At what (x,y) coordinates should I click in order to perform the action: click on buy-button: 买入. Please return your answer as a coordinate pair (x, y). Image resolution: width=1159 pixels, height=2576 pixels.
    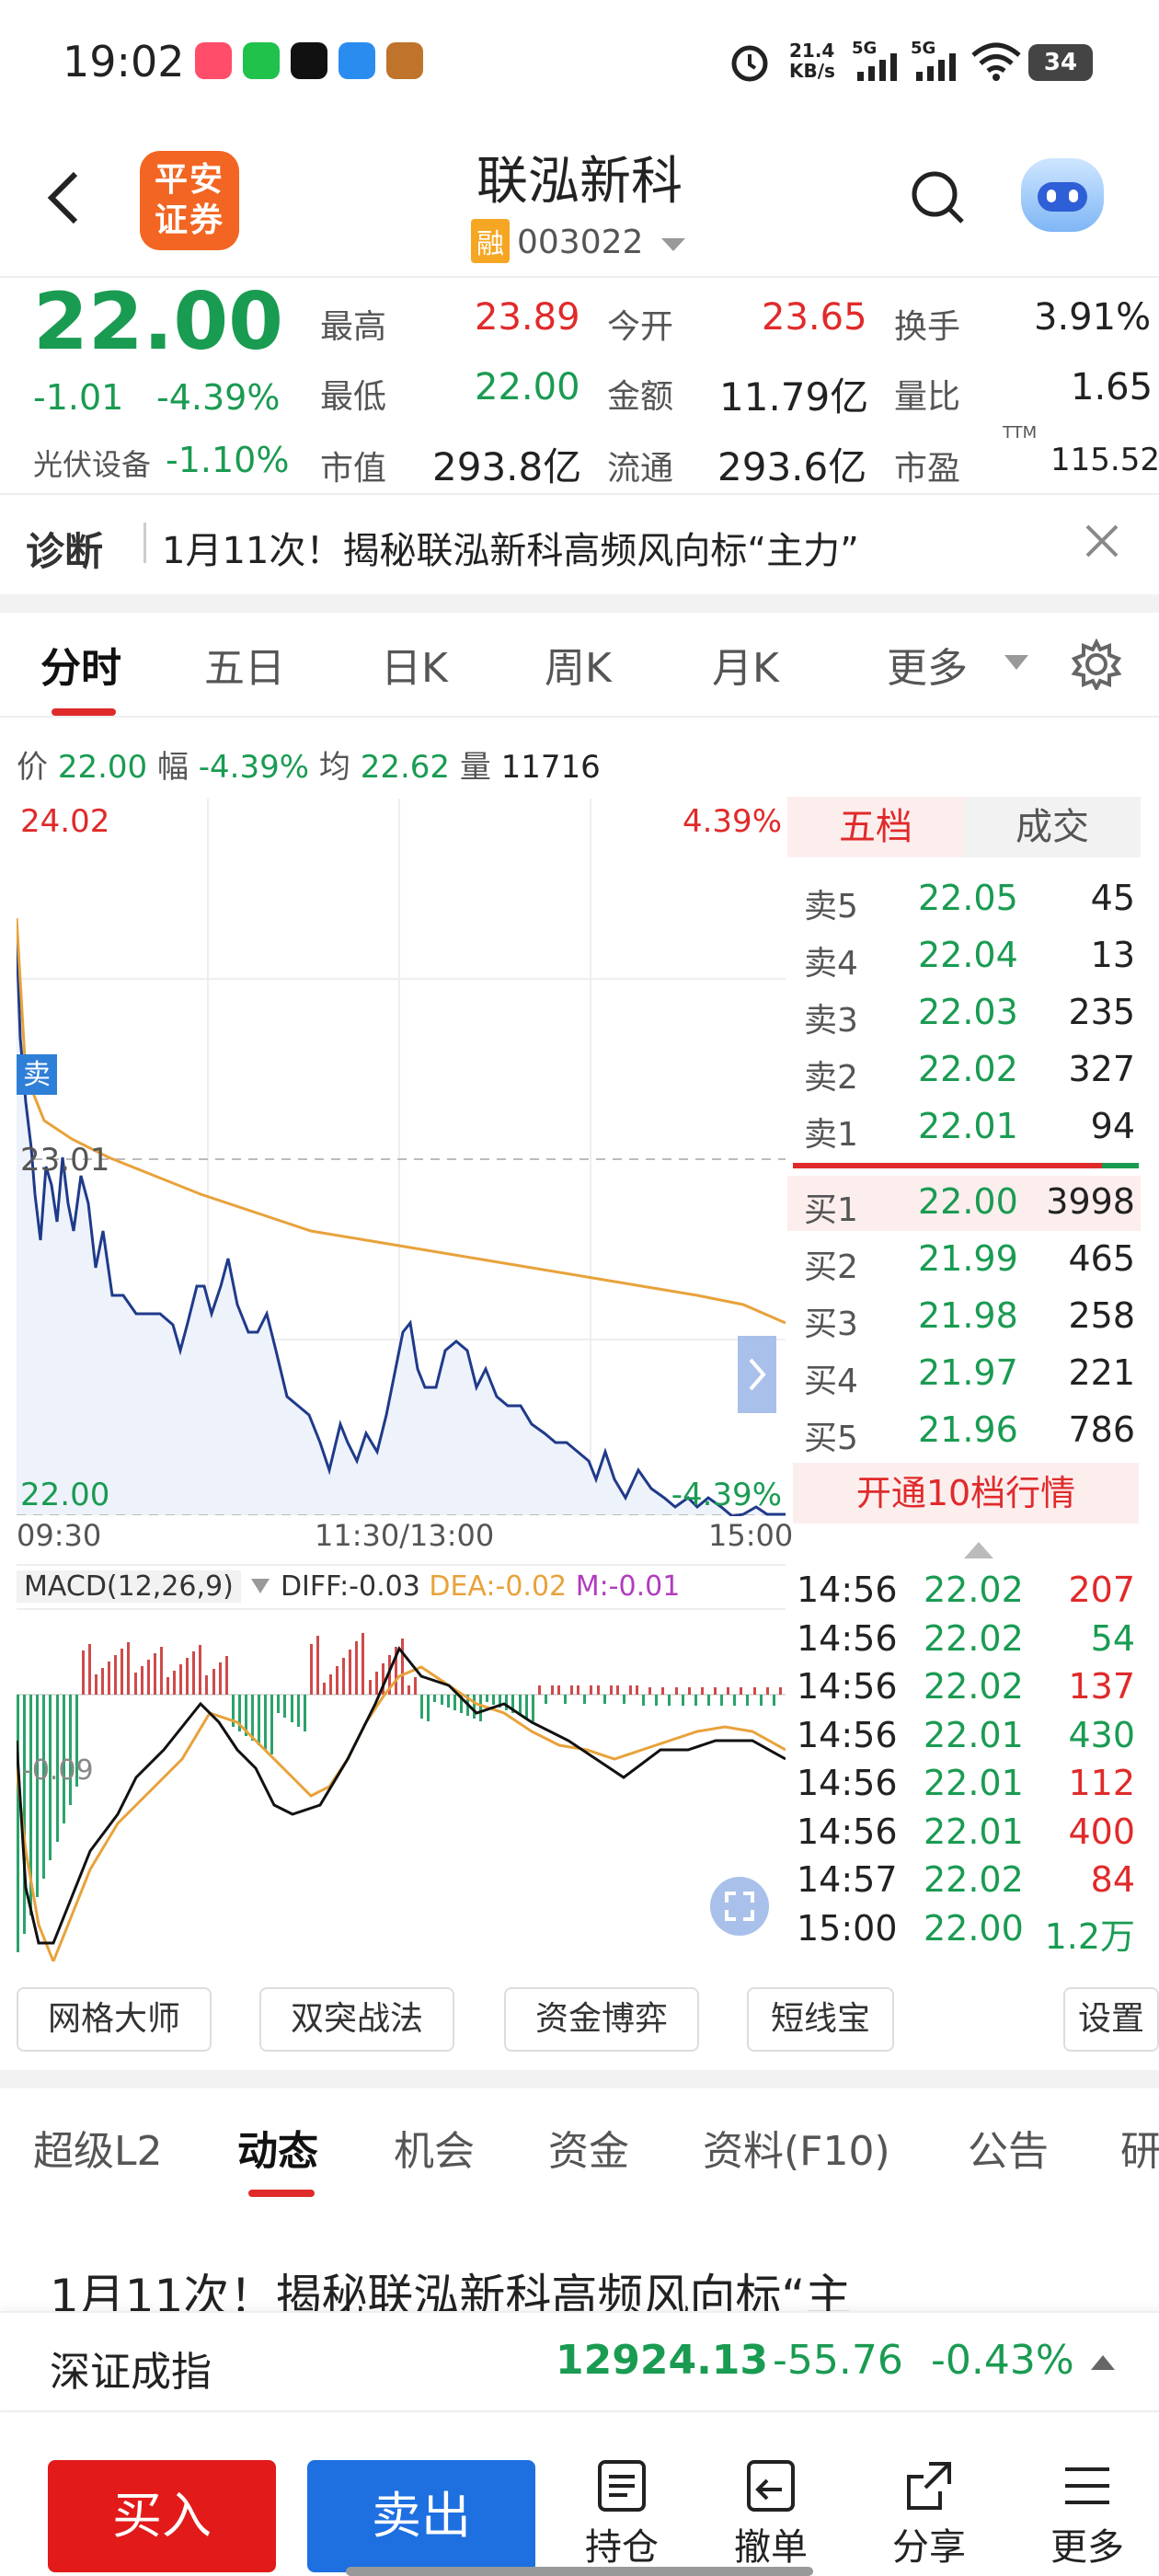
    Looking at the image, I should click on (162, 2516).